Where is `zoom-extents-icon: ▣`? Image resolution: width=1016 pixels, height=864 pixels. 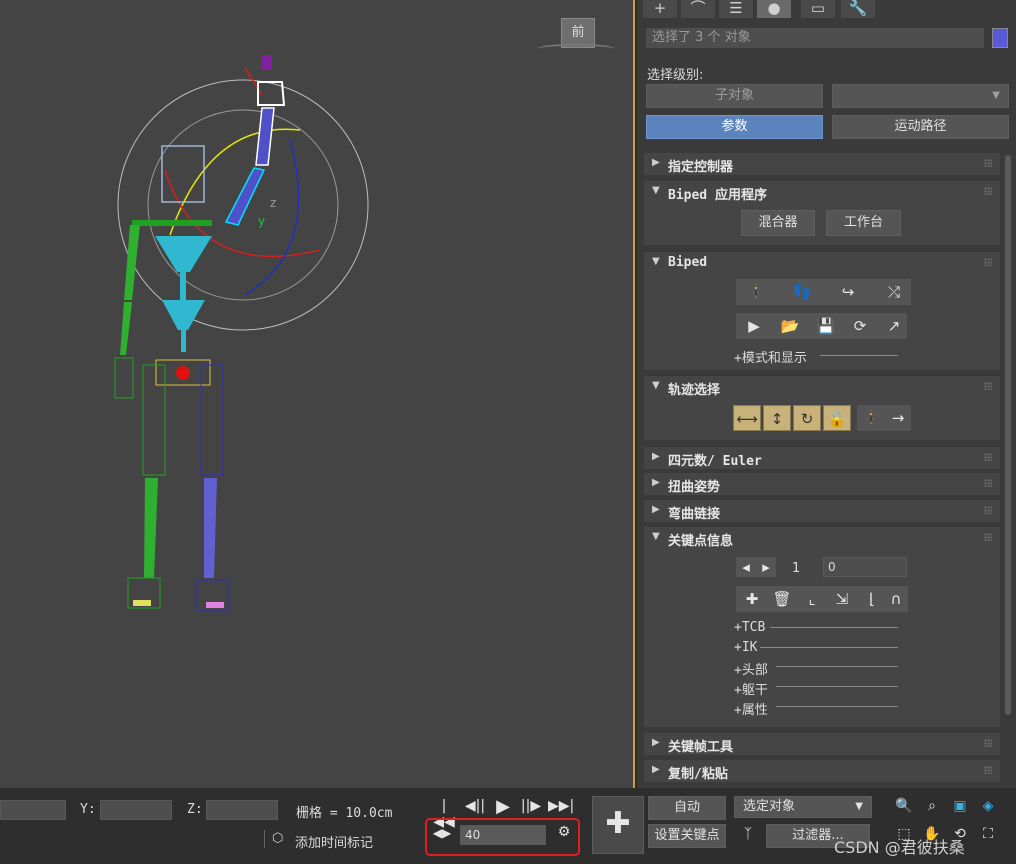
zoom-extents-icon: ▣ is located at coordinates (960, 806).